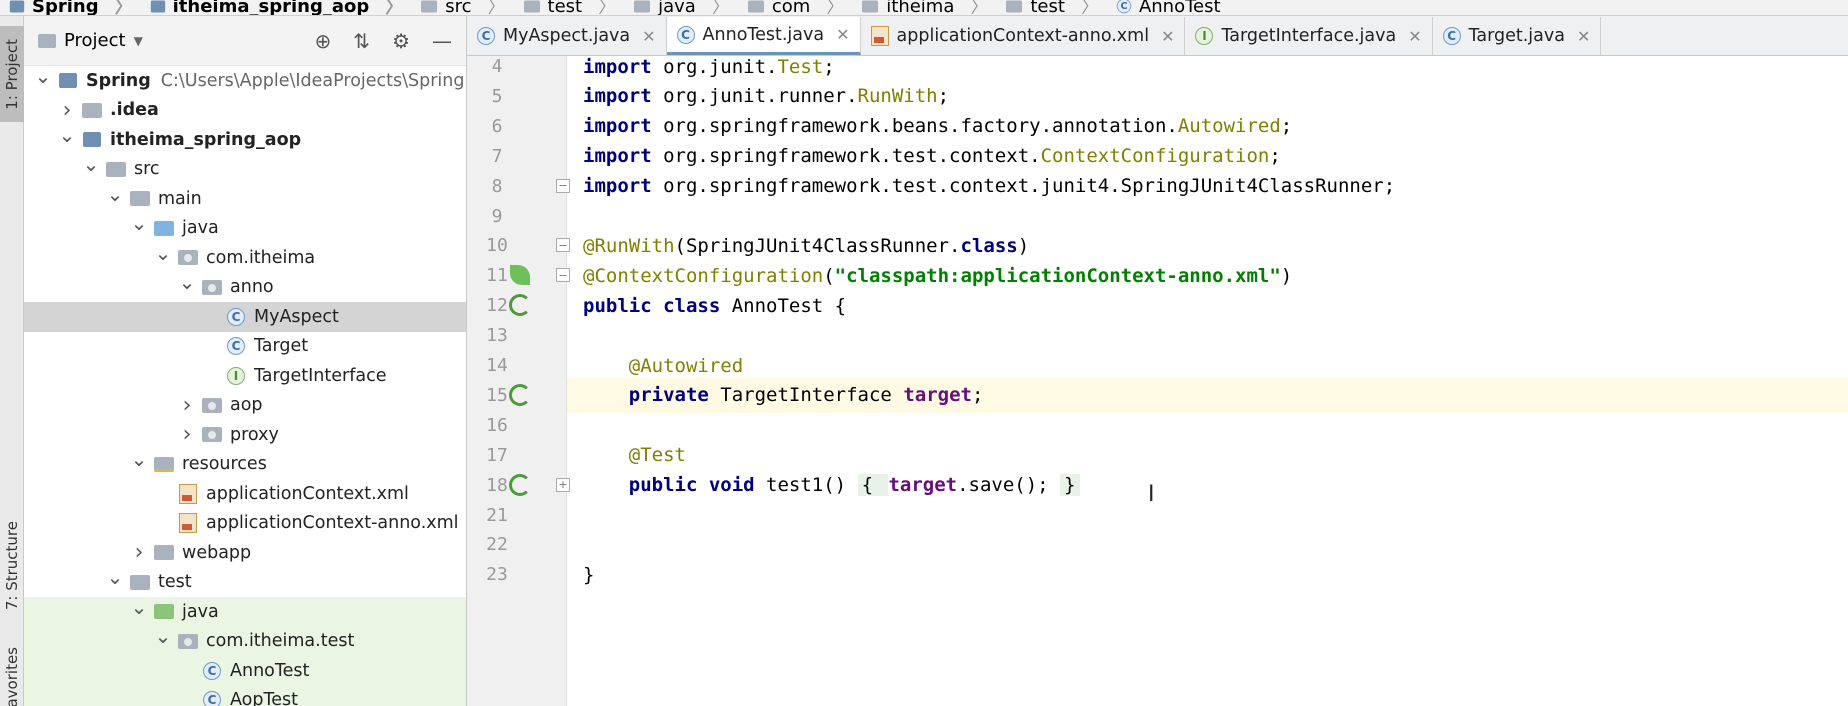 This screenshot has width=1848, height=706. I want to click on code-token: class, so click(989, 245).